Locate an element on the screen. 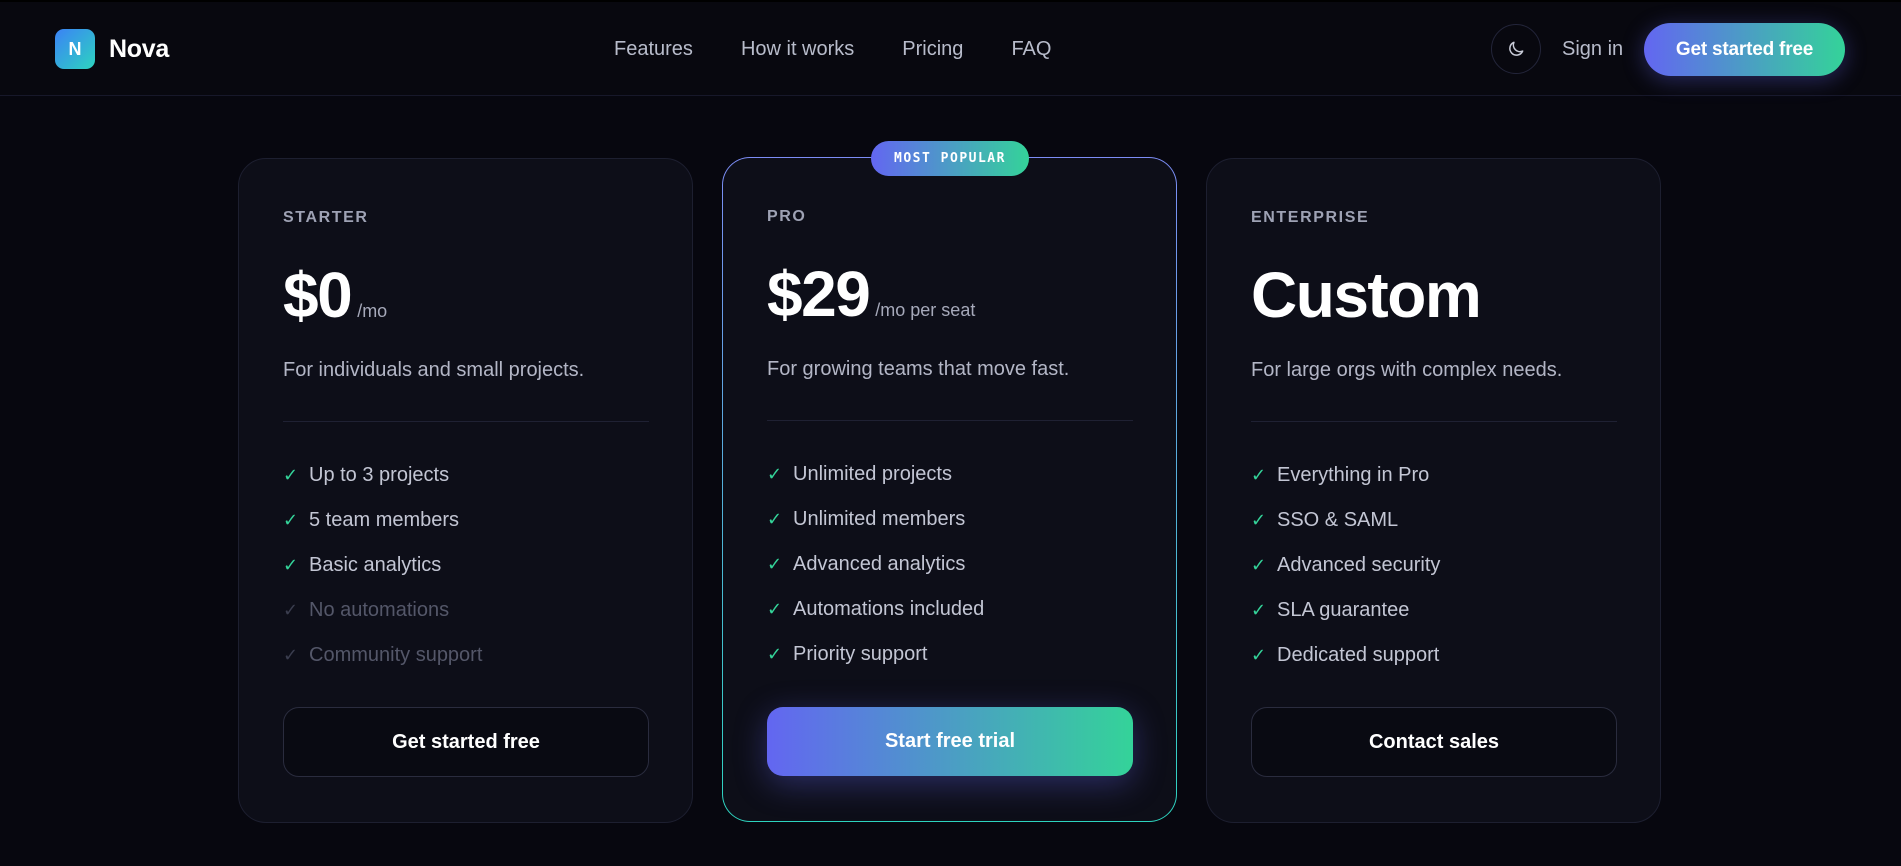 The height and width of the screenshot is (866, 1901). theme-toggle-button is located at coordinates (1516, 49).